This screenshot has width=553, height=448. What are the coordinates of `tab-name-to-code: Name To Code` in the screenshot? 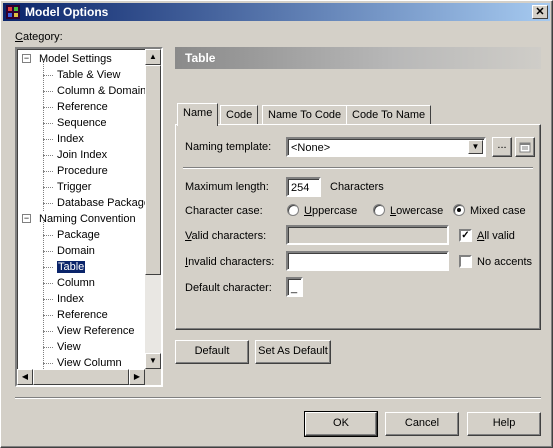 It's located at (305, 115).